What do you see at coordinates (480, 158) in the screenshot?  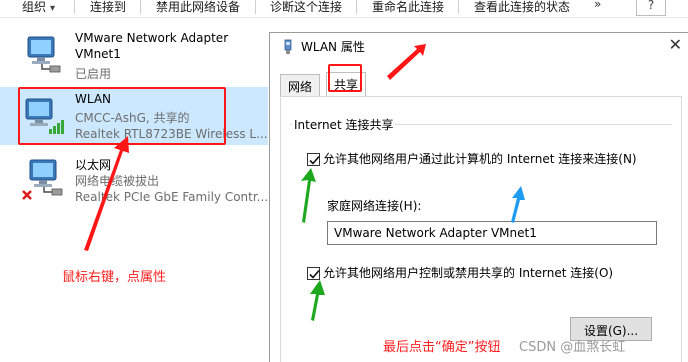 I see `allow-share-label: 允许其他网络用户通过此计算机的 Internet 连接来连接(N)` at bounding box center [480, 158].